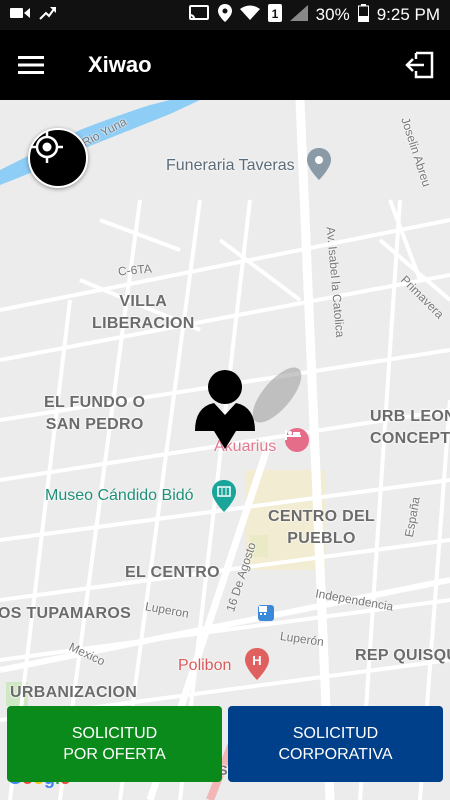 The image size is (450, 800). Describe the element at coordinates (321, 527) in the screenshot. I see `area-label: CENTRO DEL PUEBLO` at that location.